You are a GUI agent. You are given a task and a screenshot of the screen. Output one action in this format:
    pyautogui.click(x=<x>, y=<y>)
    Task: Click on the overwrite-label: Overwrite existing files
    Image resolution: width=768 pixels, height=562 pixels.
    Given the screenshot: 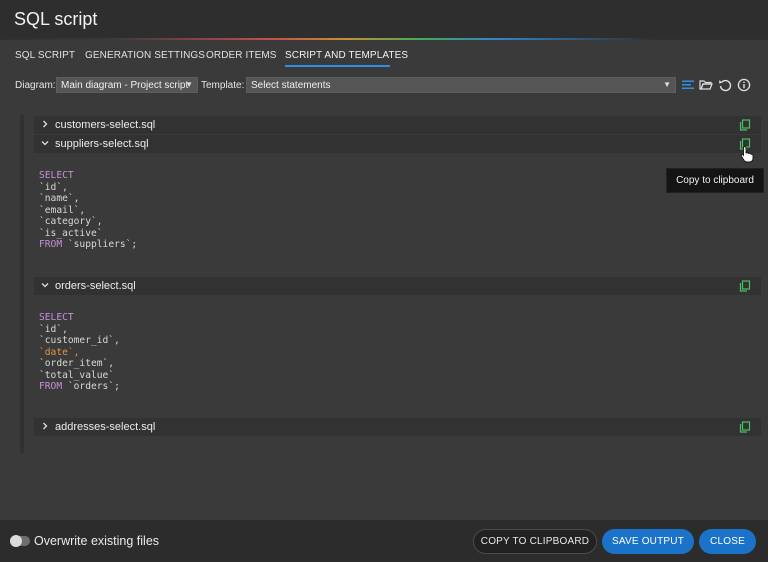 What is the action you would take?
    pyautogui.click(x=97, y=541)
    